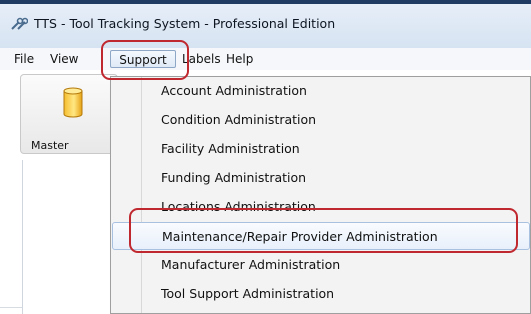 The width and height of the screenshot is (531, 314). I want to click on master-button: Master, so click(69, 114).